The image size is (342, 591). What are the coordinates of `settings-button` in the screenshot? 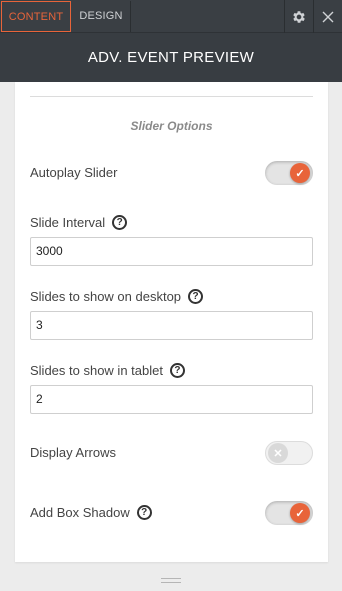 It's located at (298, 16).